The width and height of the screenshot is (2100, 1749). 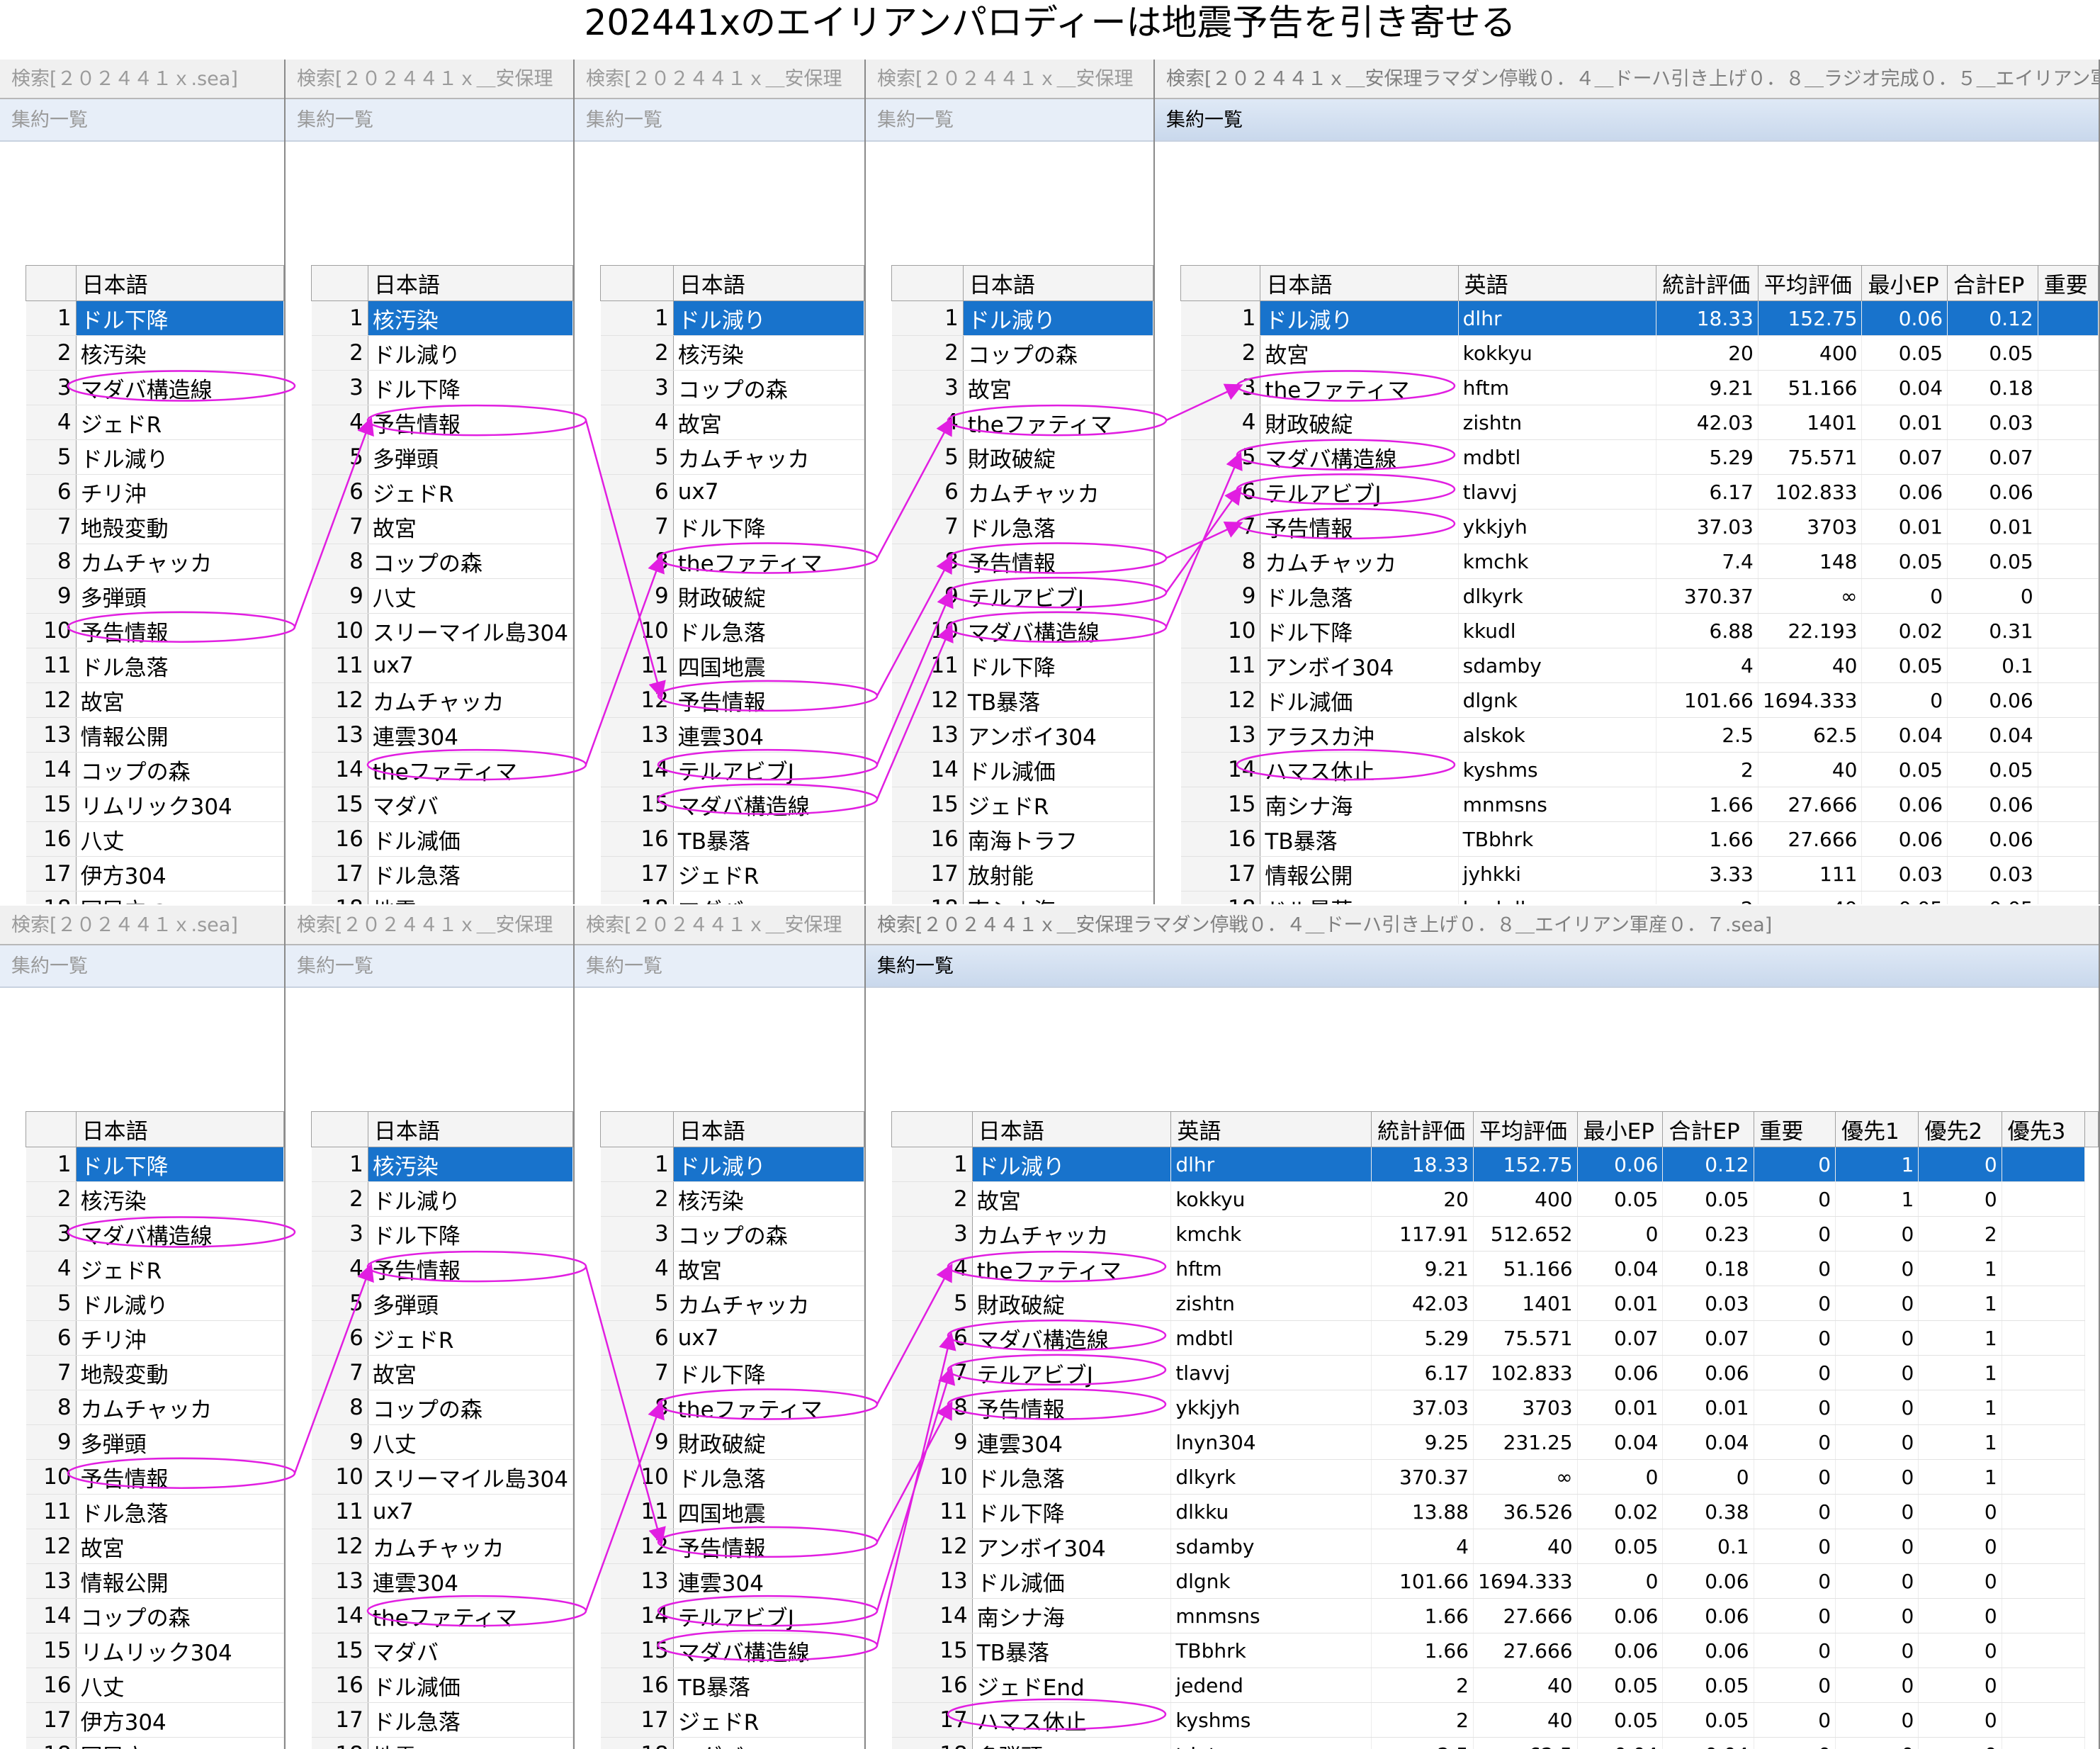 What do you see at coordinates (442, 1199) in the screenshot?
I see `table-row: 2 ドル減り` at bounding box center [442, 1199].